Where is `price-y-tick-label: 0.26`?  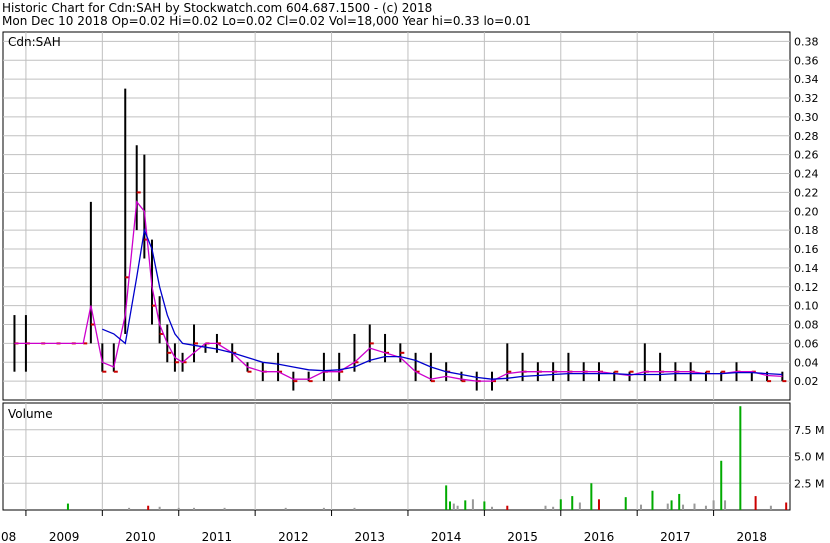
price-y-tick-label: 0.26 is located at coordinates (806, 155).